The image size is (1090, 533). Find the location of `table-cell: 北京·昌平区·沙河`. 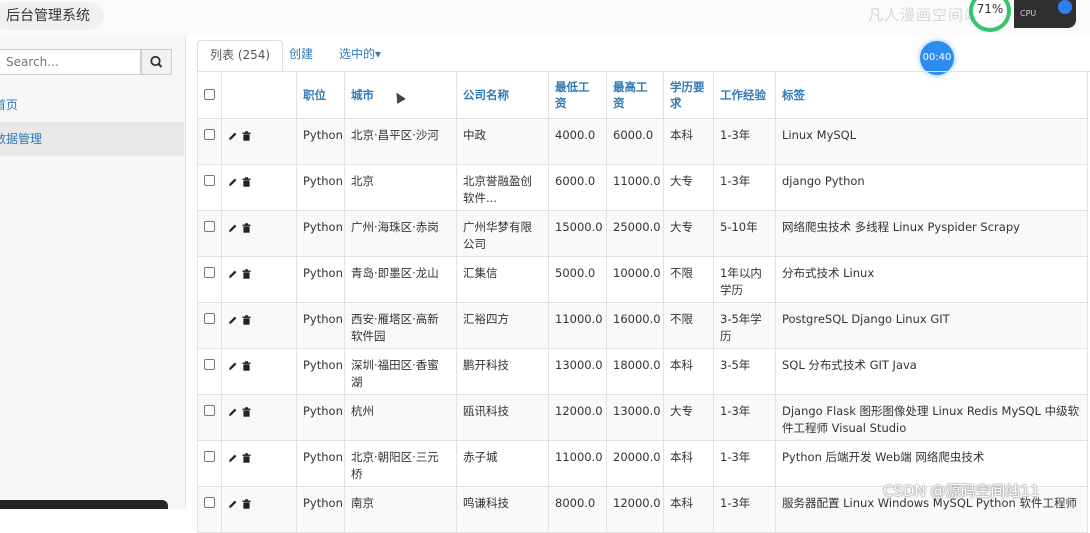

table-cell: 北京·昌平区·沙河 is located at coordinates (400, 141).